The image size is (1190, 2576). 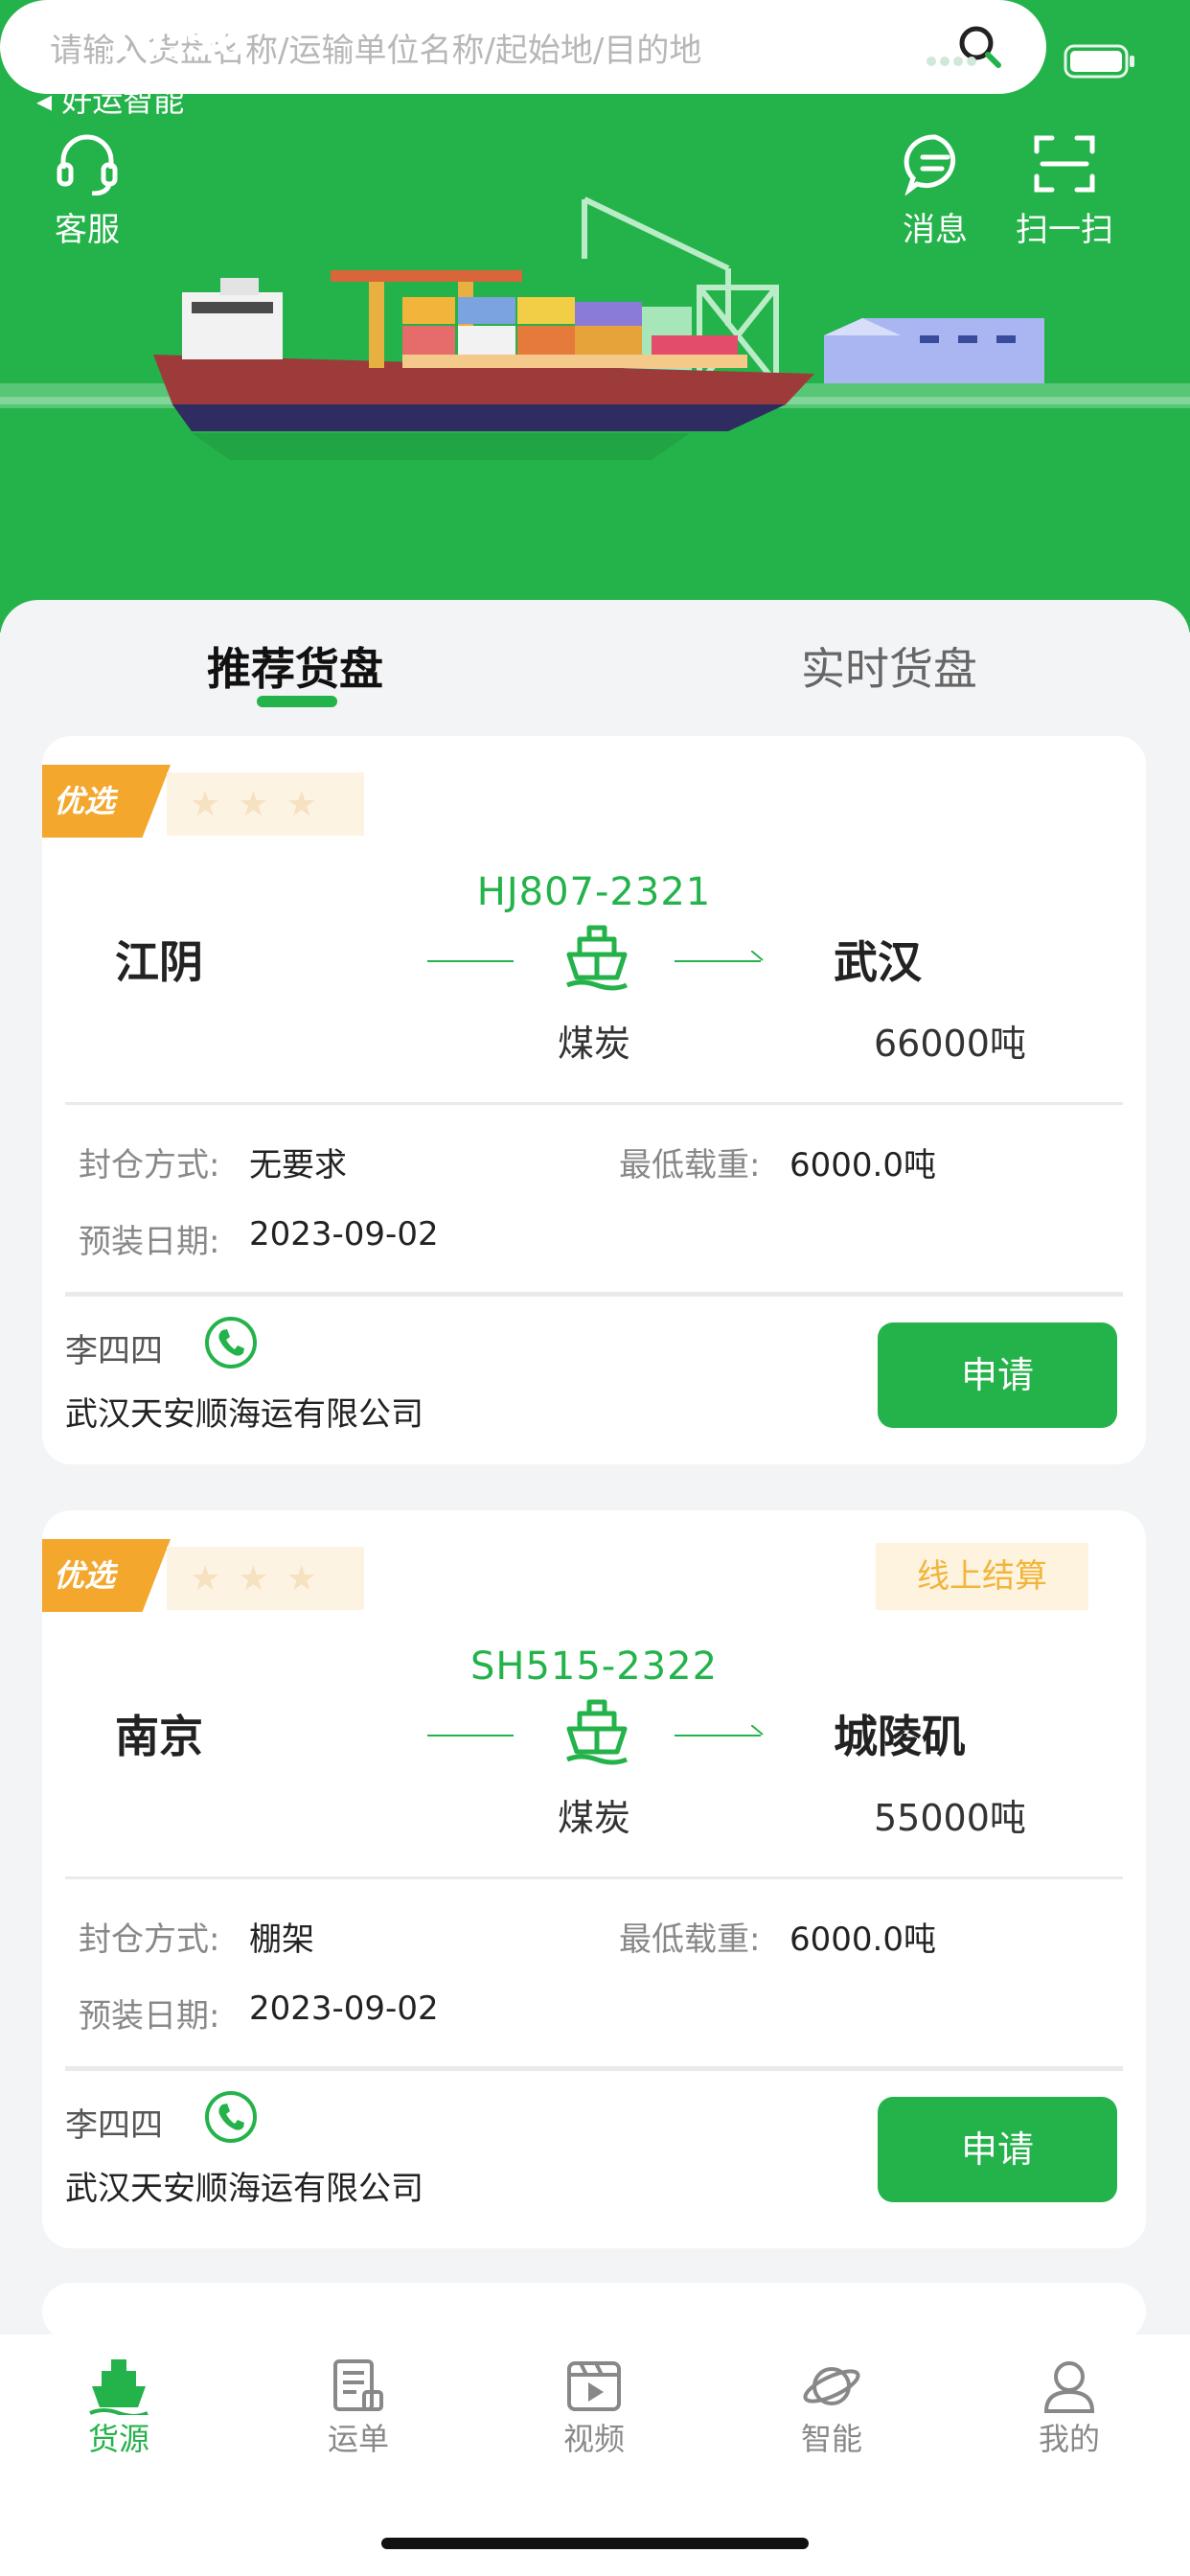 I want to click on port-ship-illustration, so click(x=595, y=328).